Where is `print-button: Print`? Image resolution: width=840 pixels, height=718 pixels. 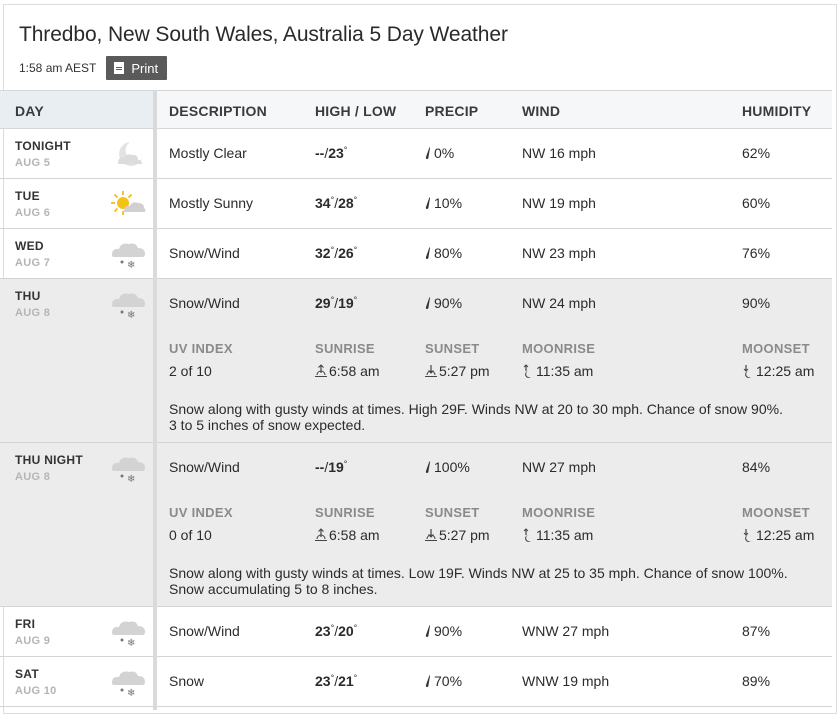
print-button: Print is located at coordinates (137, 68).